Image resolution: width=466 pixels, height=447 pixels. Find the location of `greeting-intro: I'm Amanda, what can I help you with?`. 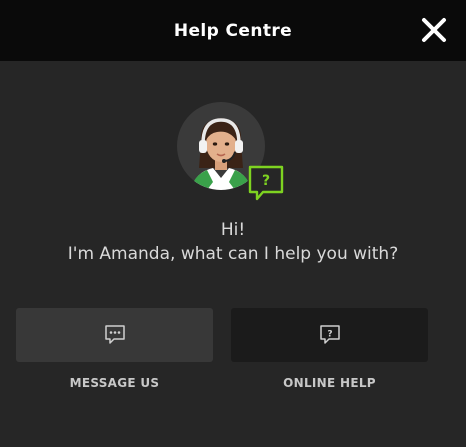

greeting-intro: I'm Amanda, what can I help you with? is located at coordinates (233, 254).